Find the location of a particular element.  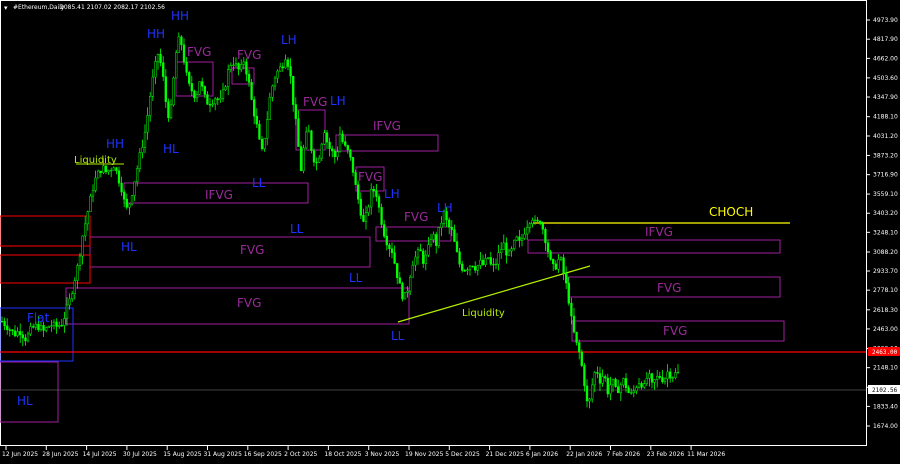

price-tick-label: 4031.20 is located at coordinates (885, 136).